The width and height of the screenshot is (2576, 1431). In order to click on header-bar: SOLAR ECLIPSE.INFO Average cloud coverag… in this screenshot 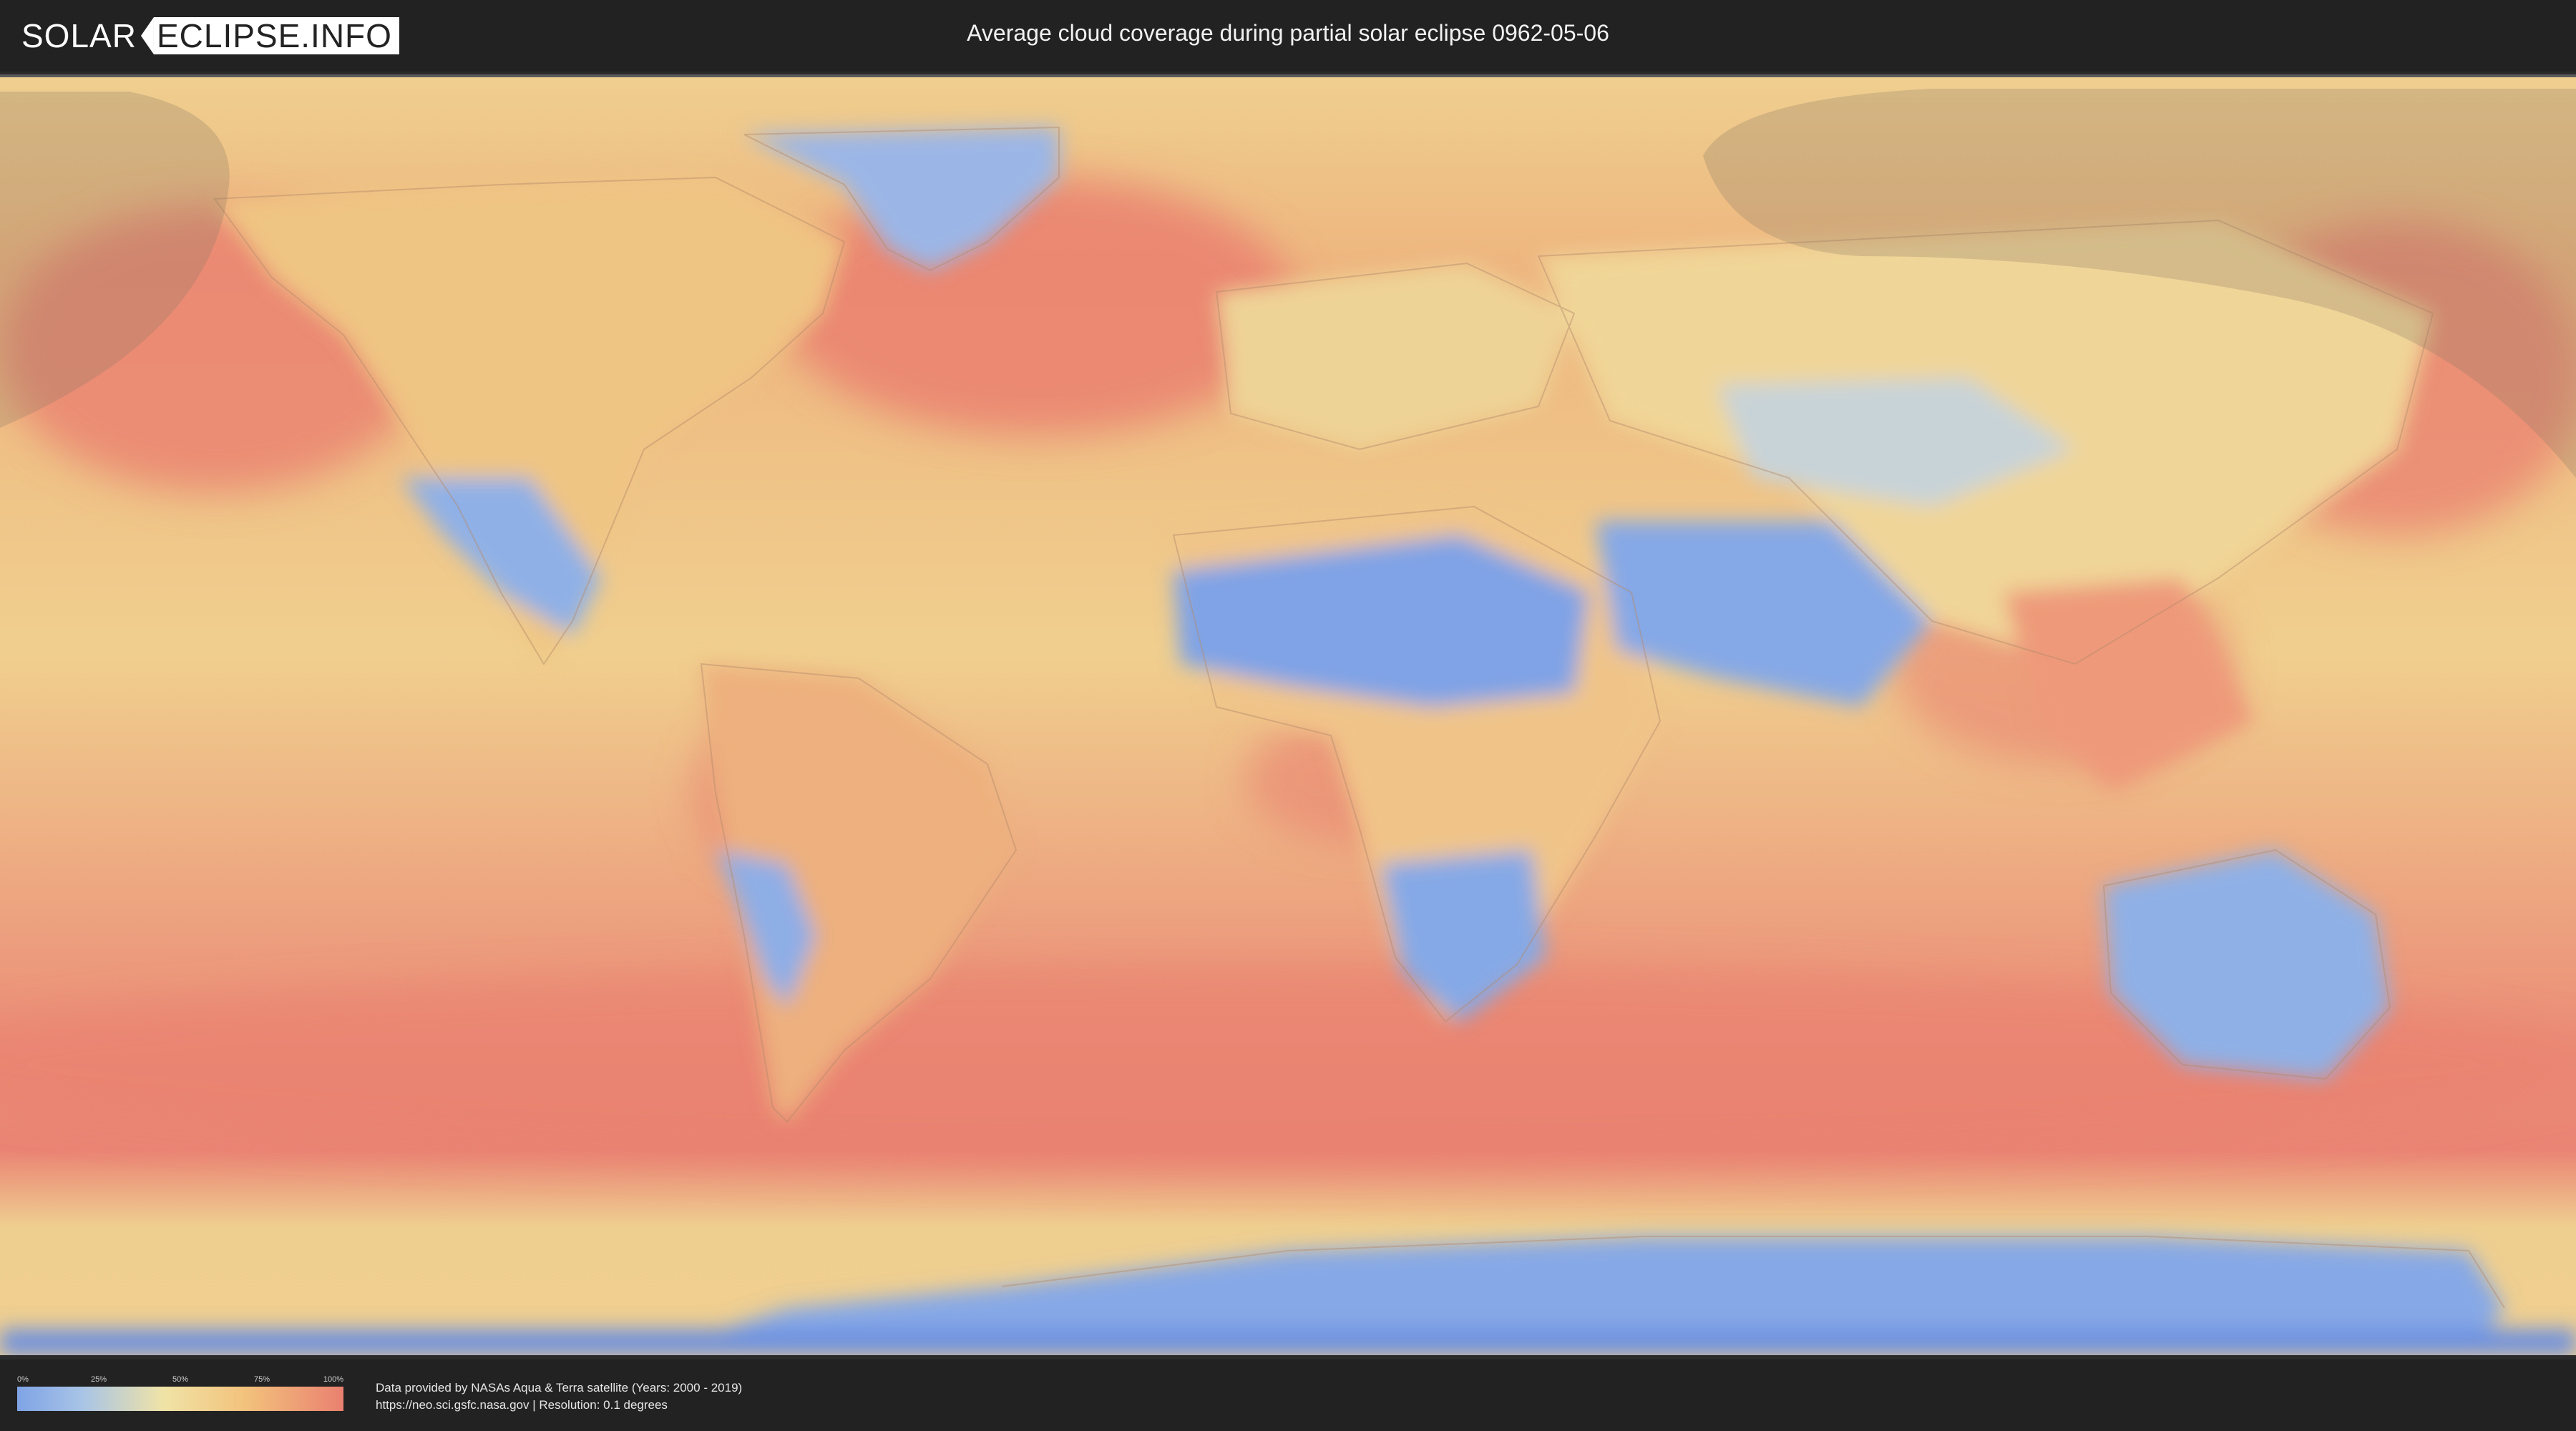, I will do `click(1288, 36)`.